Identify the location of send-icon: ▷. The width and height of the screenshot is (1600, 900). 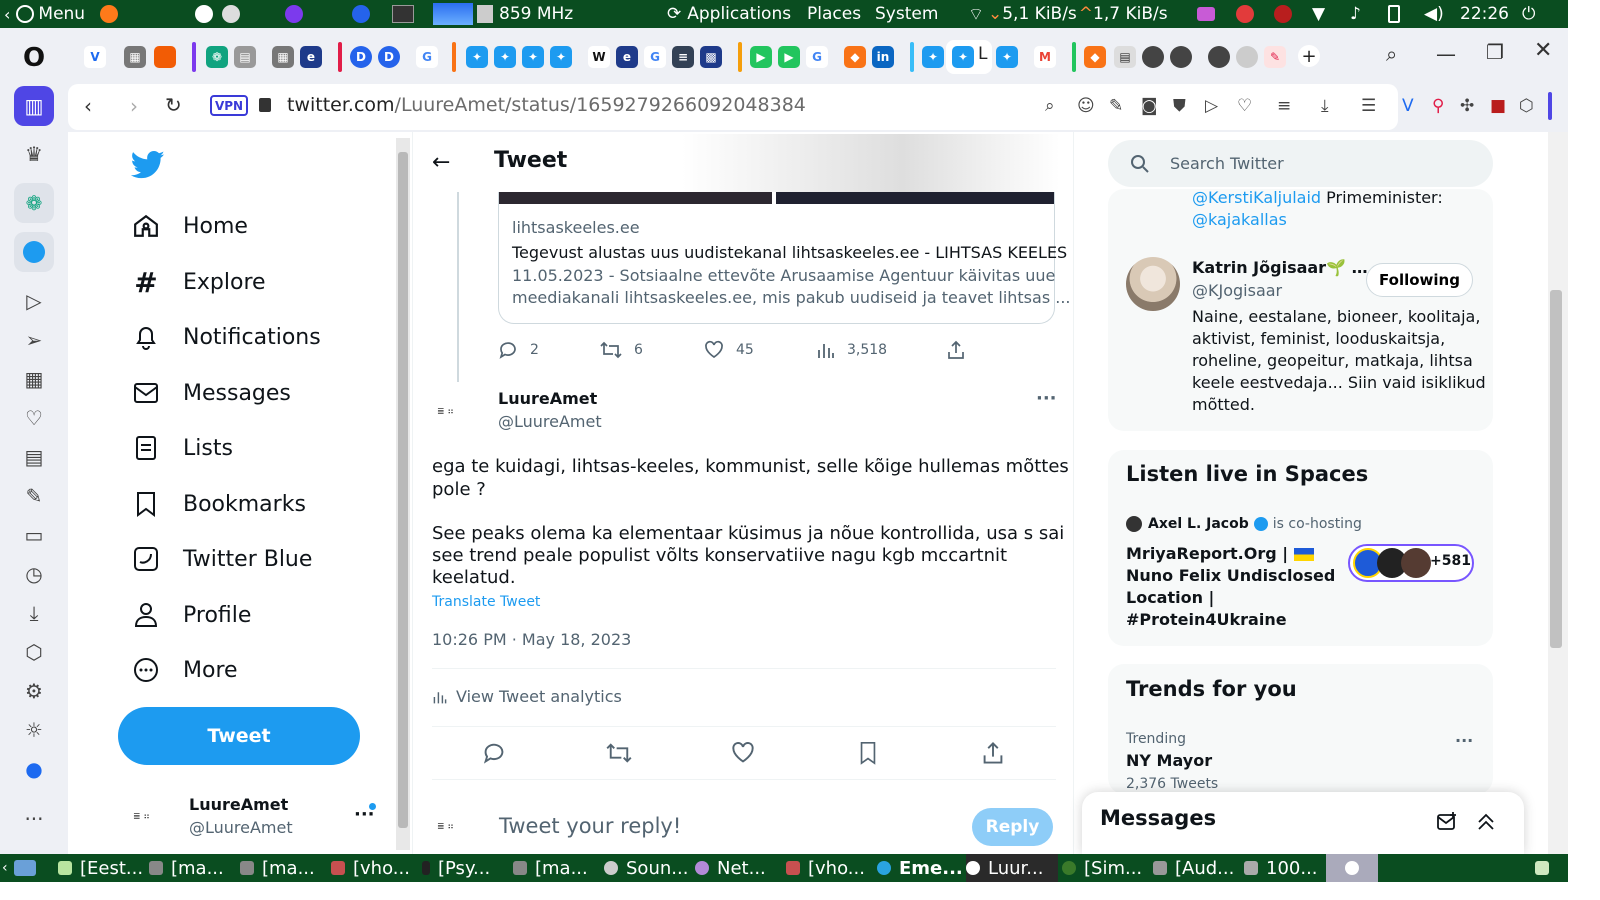
(1211, 106).